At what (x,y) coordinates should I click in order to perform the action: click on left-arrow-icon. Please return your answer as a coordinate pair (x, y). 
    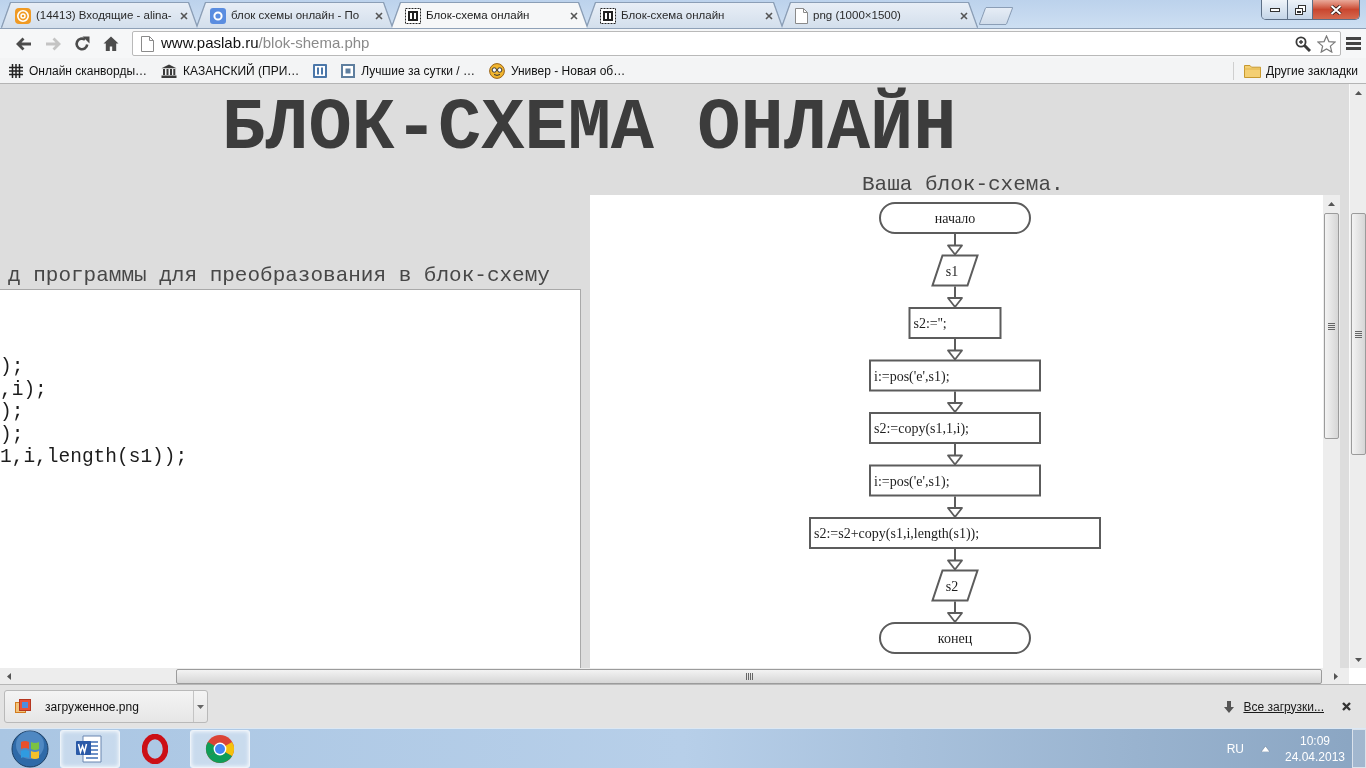
    Looking at the image, I should click on (8, 676).